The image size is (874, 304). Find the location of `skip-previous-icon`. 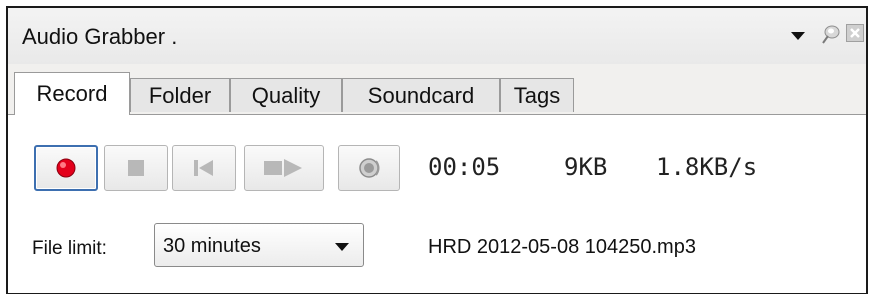

skip-previous-icon is located at coordinates (203, 168).